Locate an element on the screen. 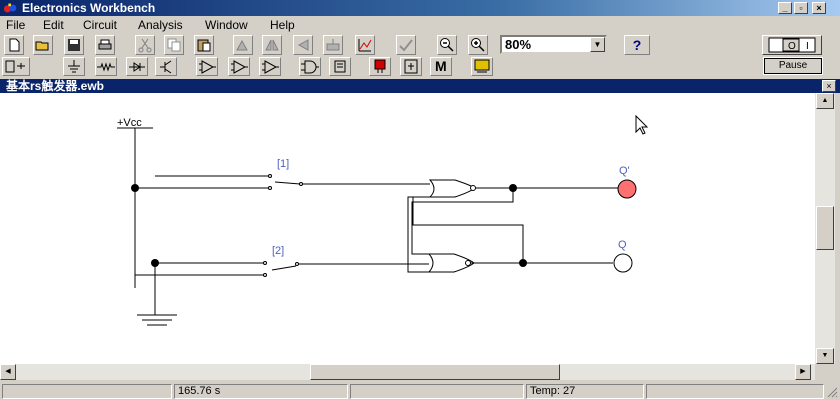  miscellaneous-bin-button: M is located at coordinates (441, 66).